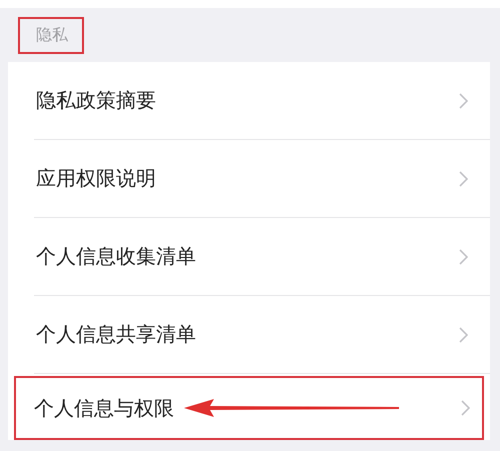 Image resolution: width=500 pixels, height=451 pixels. I want to click on row-label: 个人信息共享清单, so click(116, 334).